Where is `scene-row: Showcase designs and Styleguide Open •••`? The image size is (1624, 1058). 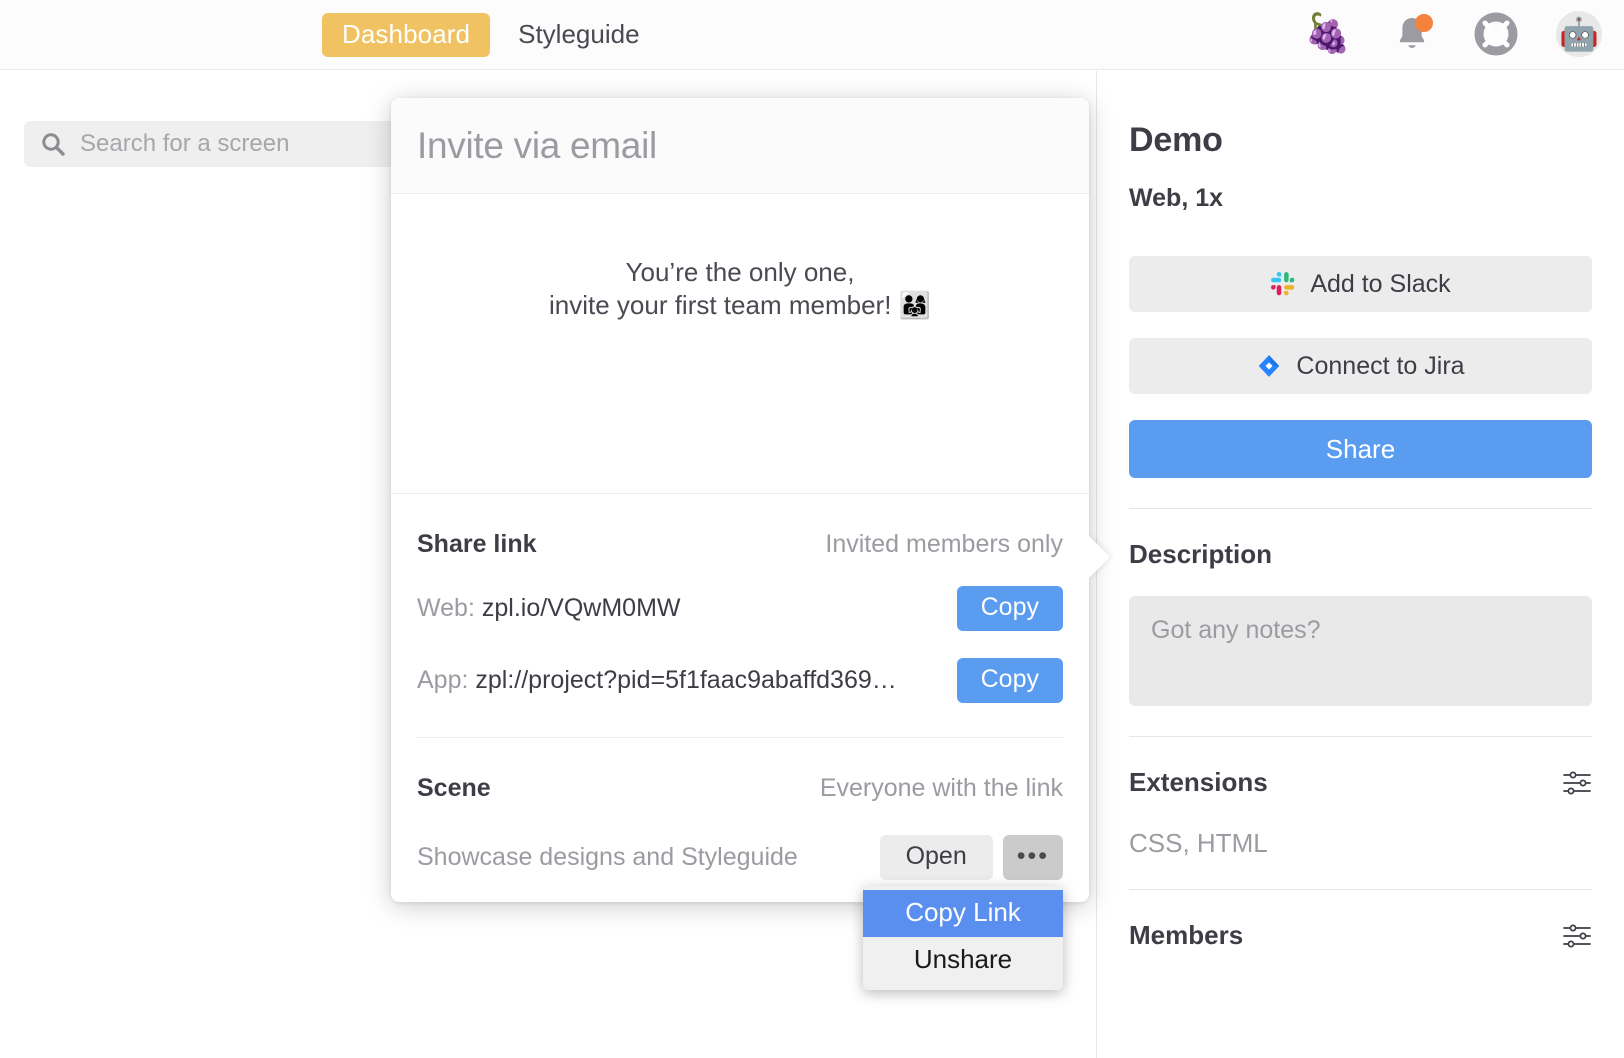 scene-row: Showcase designs and Styleguide Open ••• is located at coordinates (740, 857).